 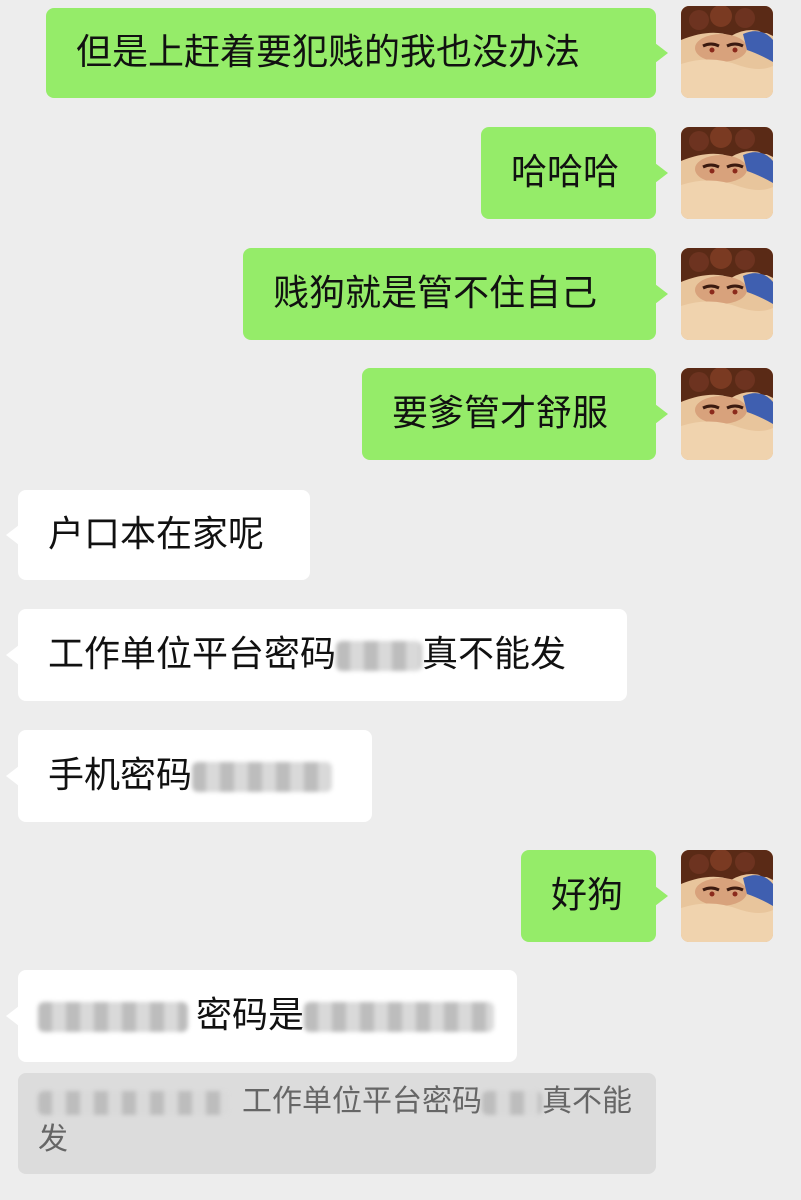 What do you see at coordinates (494, 654) in the screenshot?
I see `message-text: 真不能发` at bounding box center [494, 654].